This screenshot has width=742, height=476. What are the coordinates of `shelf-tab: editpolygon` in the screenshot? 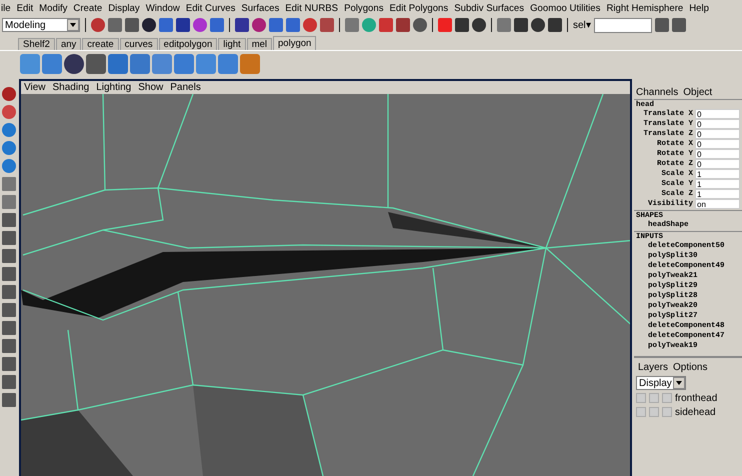 It's located at (188, 44).